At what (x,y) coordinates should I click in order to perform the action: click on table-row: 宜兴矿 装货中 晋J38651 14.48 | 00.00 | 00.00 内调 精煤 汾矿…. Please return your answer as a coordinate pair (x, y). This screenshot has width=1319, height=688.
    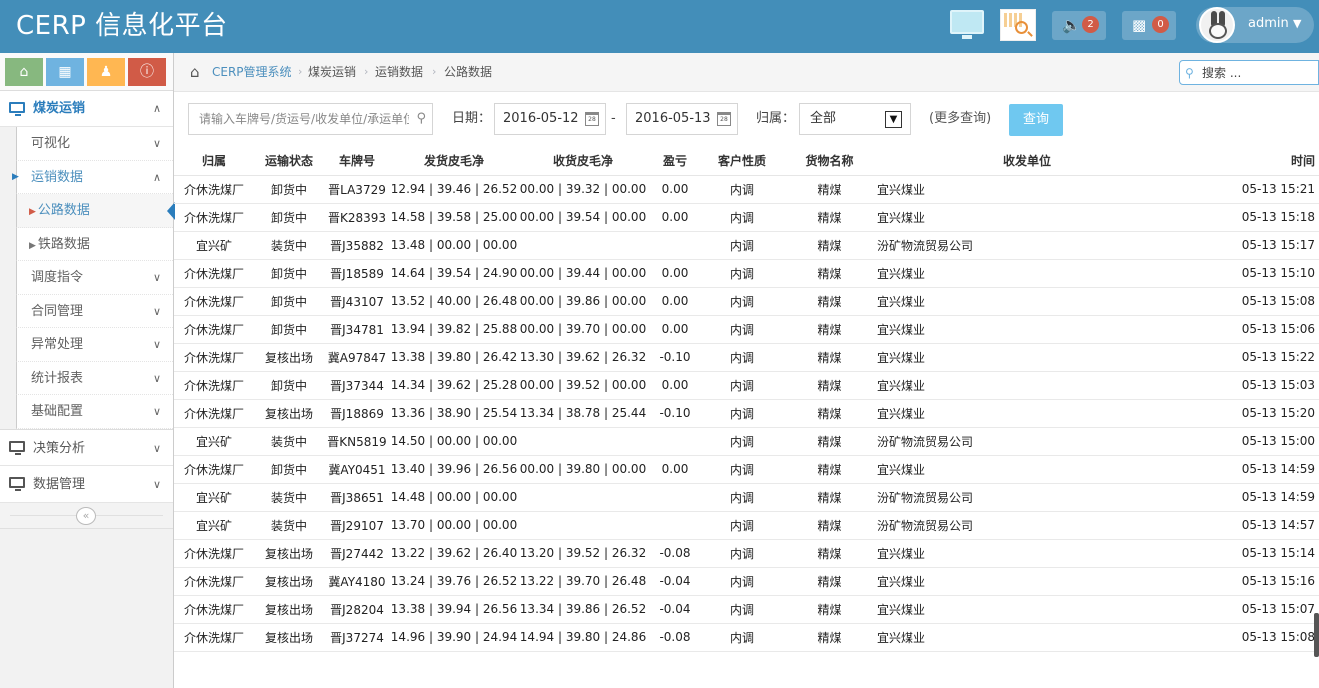
    Looking at the image, I should click on (746, 497).